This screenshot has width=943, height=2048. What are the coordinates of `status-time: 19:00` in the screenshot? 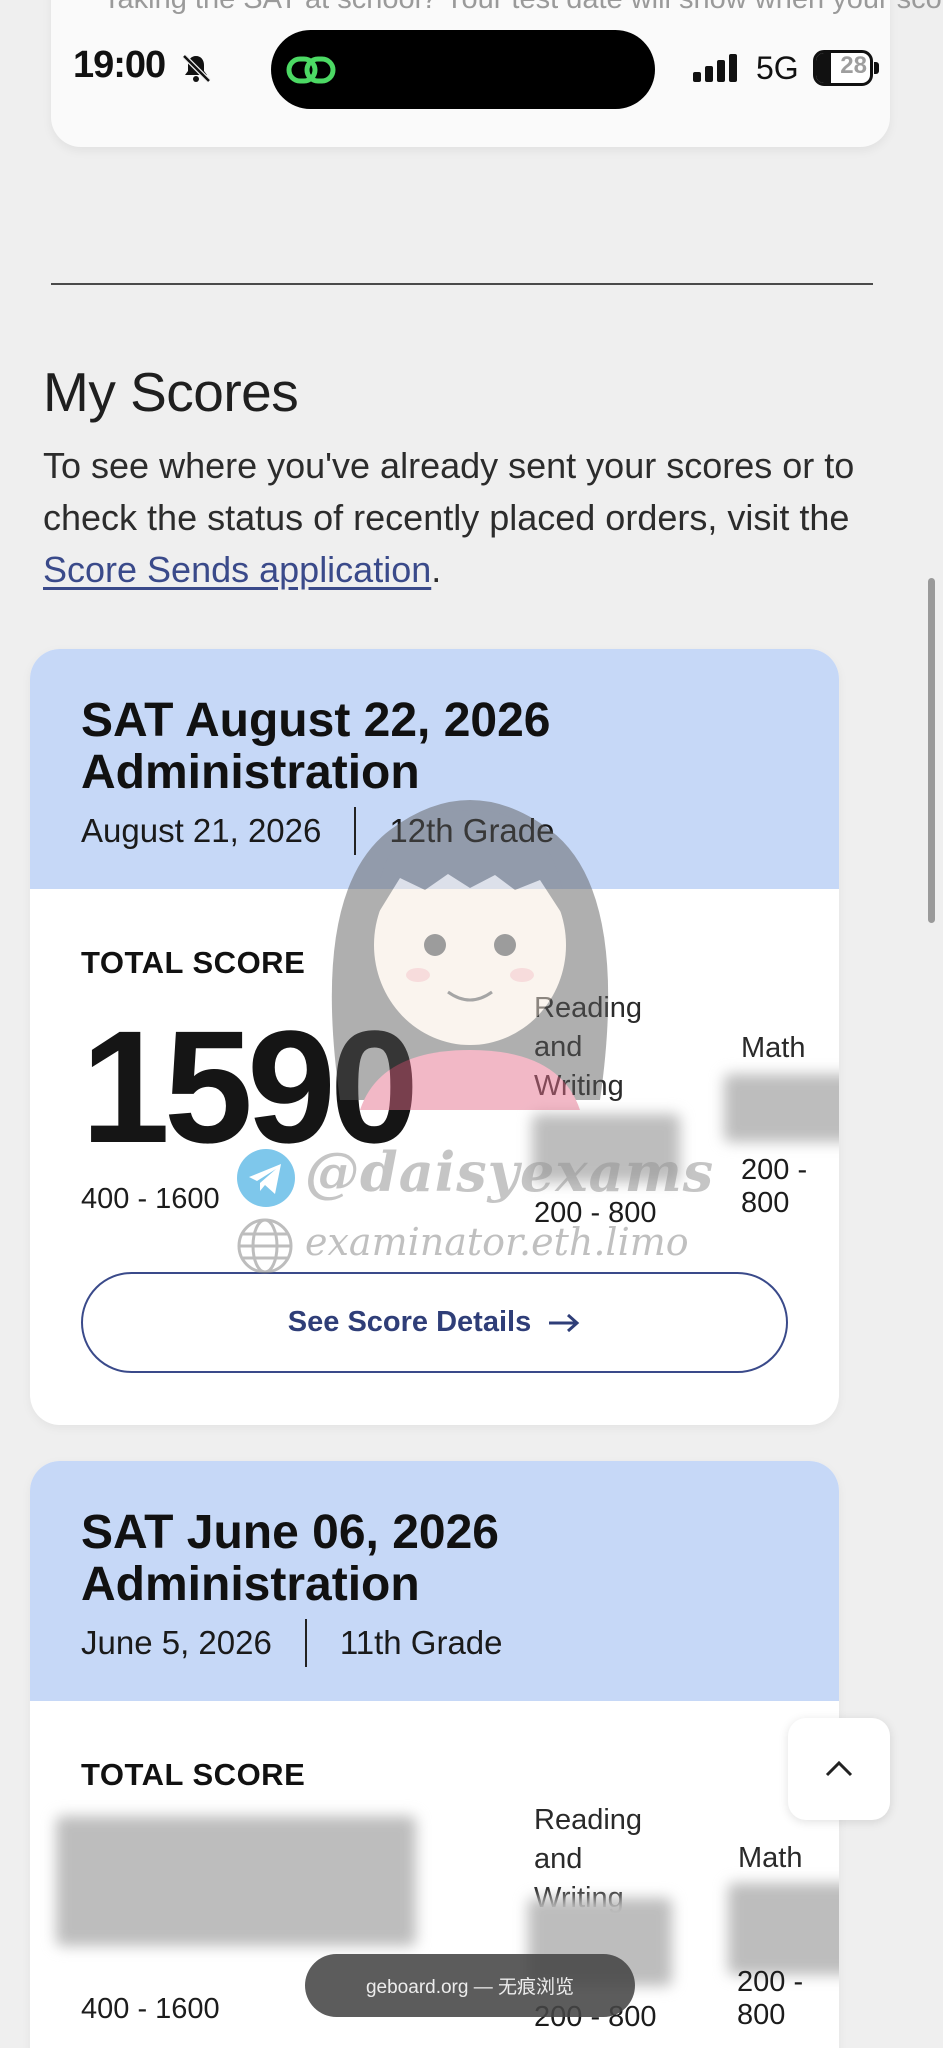 It's located at (119, 65).